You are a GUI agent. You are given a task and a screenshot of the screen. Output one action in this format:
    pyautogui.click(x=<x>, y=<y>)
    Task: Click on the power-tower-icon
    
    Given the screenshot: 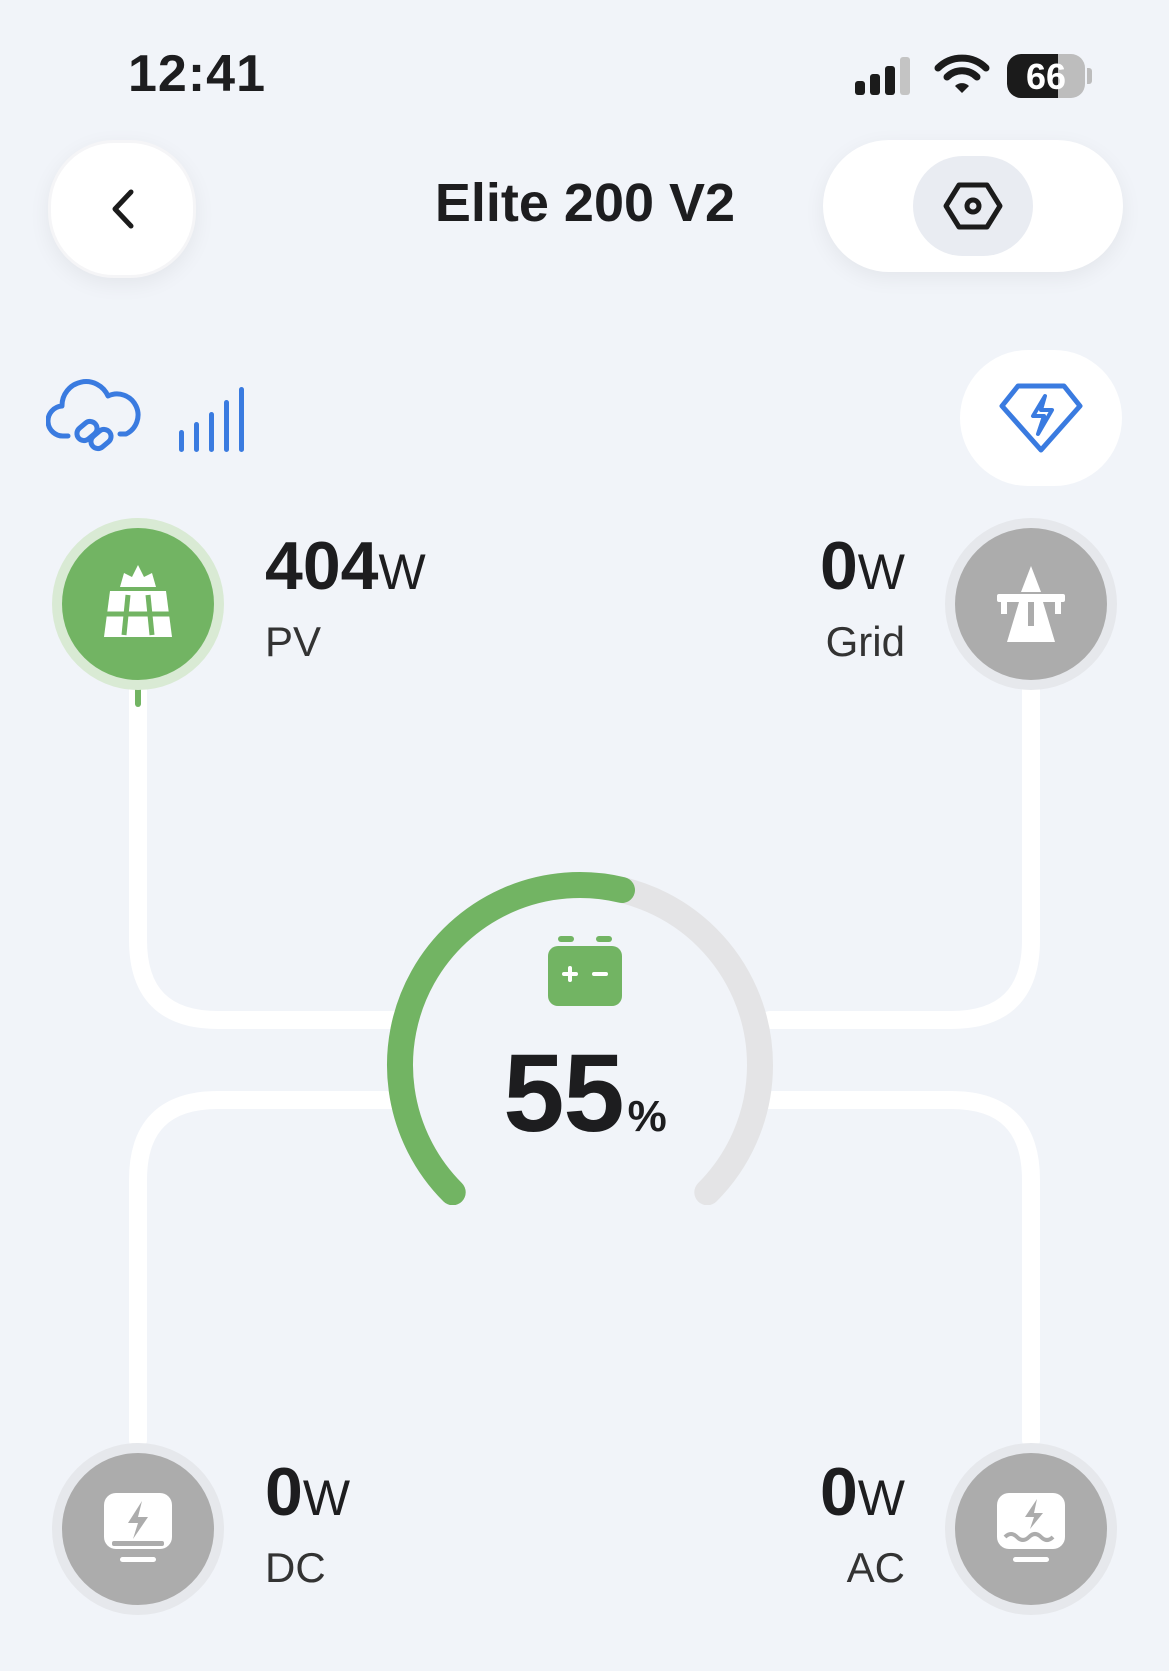 What is the action you would take?
    pyautogui.click(x=1031, y=604)
    